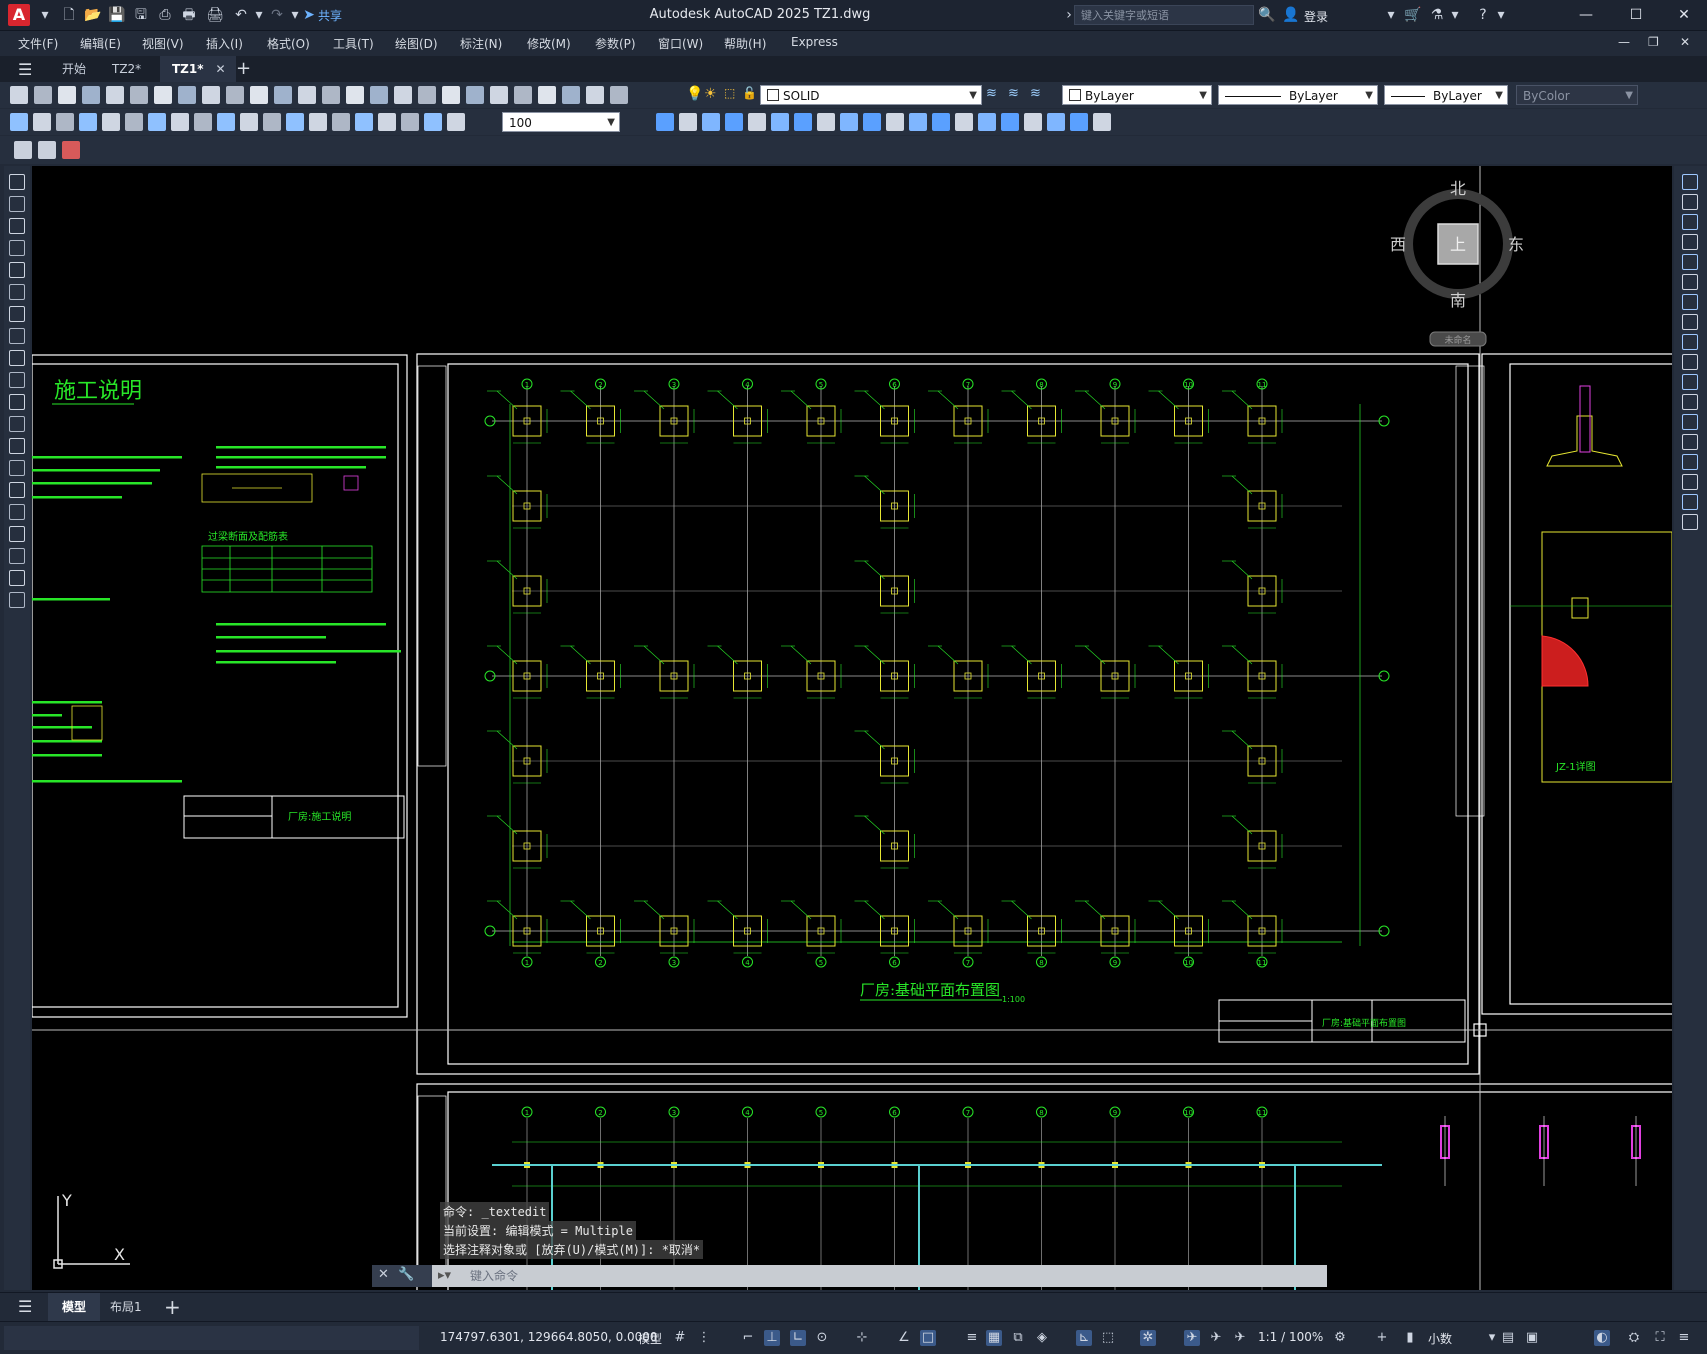 The image size is (1707, 1354). What do you see at coordinates (215, 15) in the screenshot?
I see `print-icon: 🖨` at bounding box center [215, 15].